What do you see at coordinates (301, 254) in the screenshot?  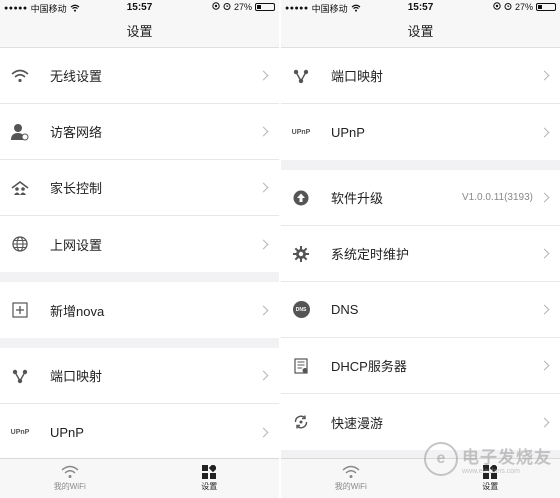 I see `gear-icon` at bounding box center [301, 254].